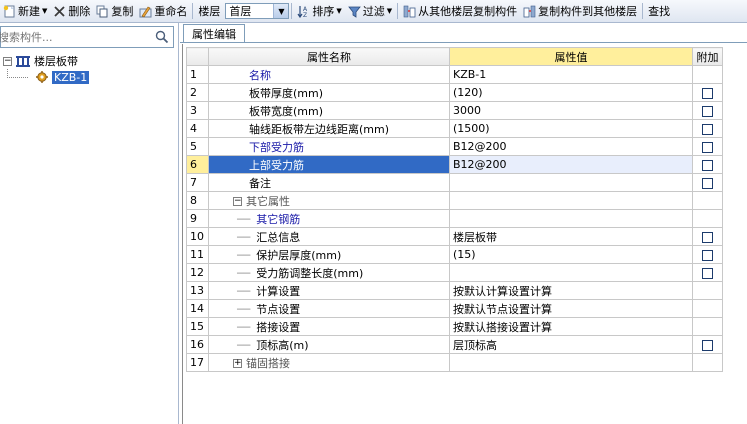 The width and height of the screenshot is (747, 424). Describe the element at coordinates (707, 56) in the screenshot. I see `column-header-extra: 附加` at that location.